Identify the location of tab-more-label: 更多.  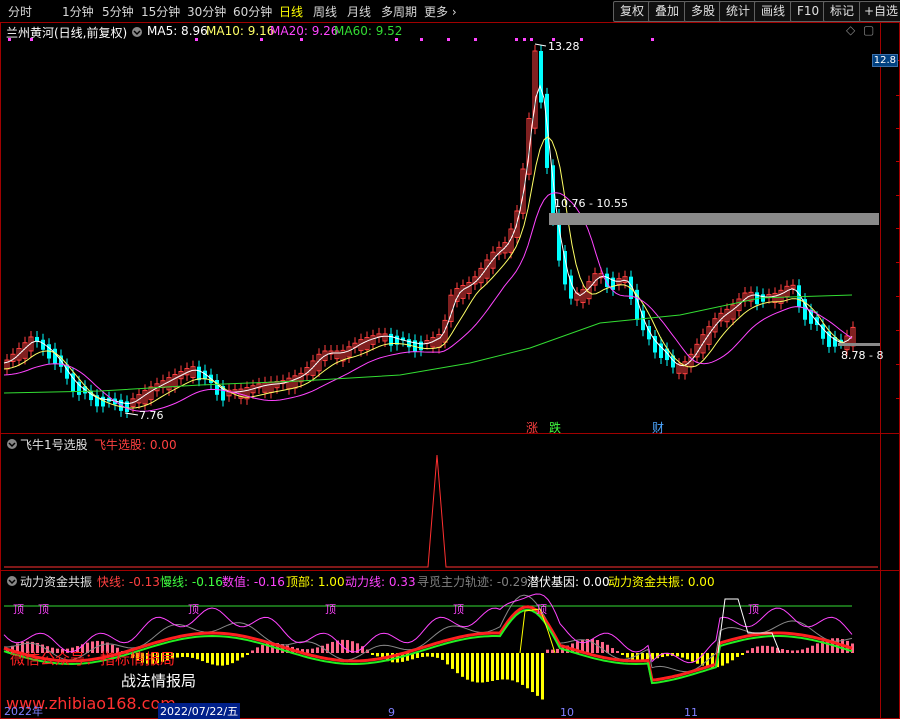
(436, 12).